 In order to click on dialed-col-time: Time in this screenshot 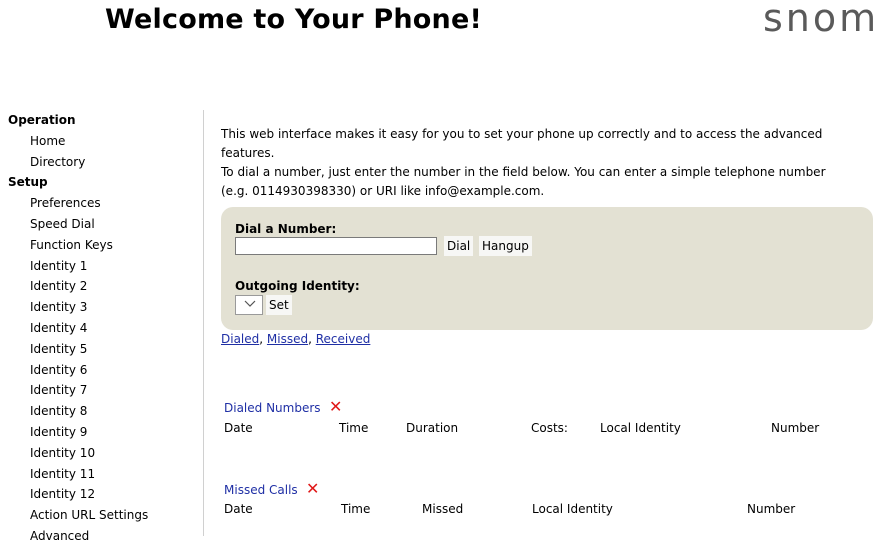, I will do `click(354, 428)`.